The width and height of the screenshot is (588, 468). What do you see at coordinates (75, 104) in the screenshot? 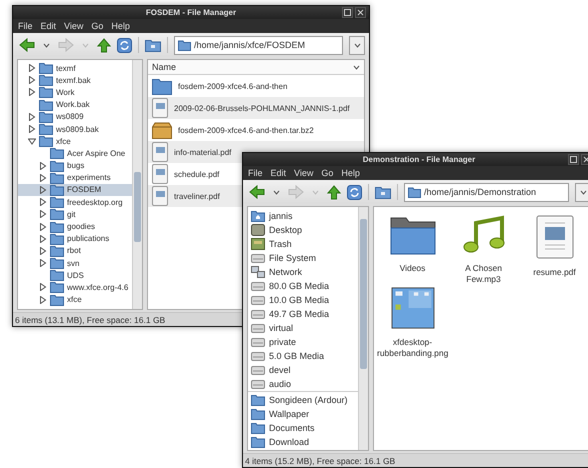
I see `tree-item: Work.bak` at bounding box center [75, 104].